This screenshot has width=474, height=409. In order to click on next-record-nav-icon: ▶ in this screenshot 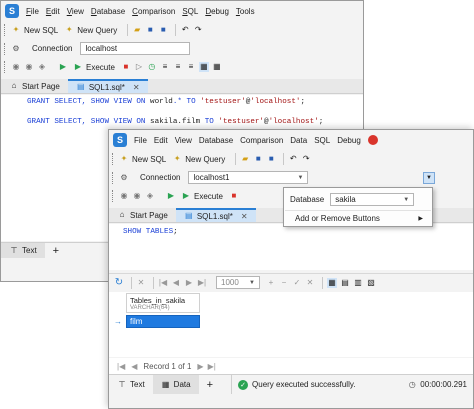, I will do `click(200, 366)`.